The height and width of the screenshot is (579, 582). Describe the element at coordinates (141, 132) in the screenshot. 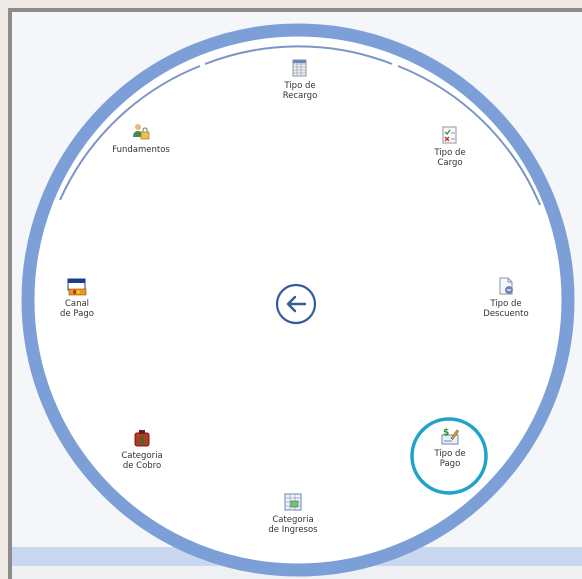

I see `users-lock-icon` at that location.